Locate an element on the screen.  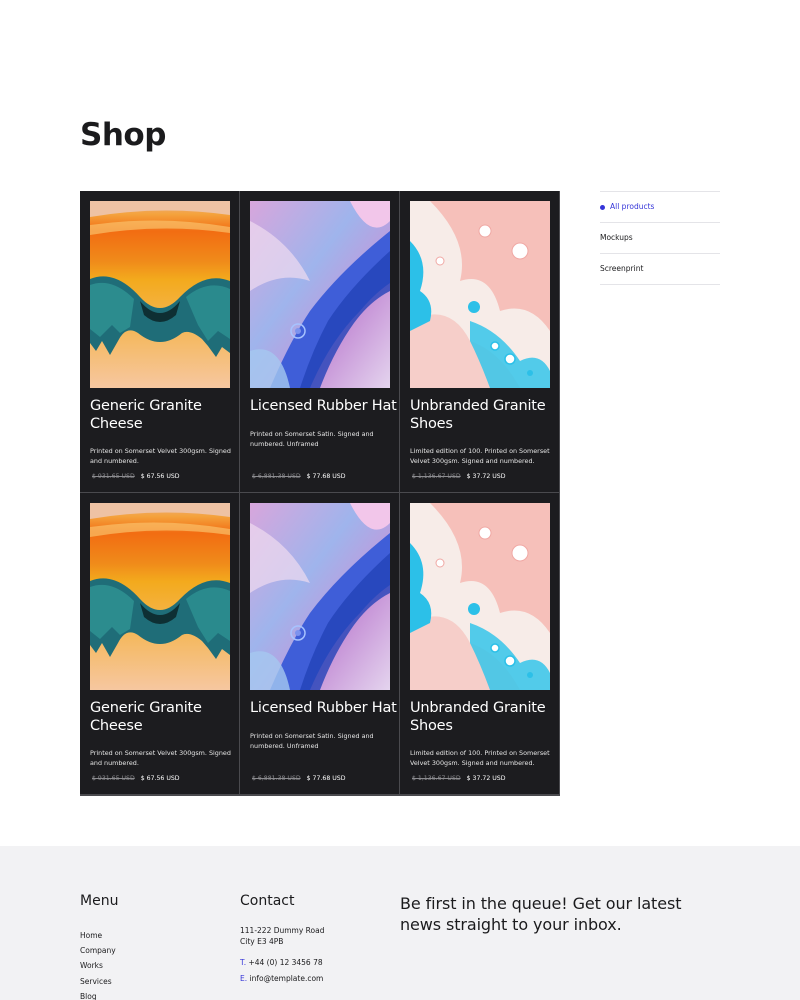
footer-link-company: Company is located at coordinates (98, 950).